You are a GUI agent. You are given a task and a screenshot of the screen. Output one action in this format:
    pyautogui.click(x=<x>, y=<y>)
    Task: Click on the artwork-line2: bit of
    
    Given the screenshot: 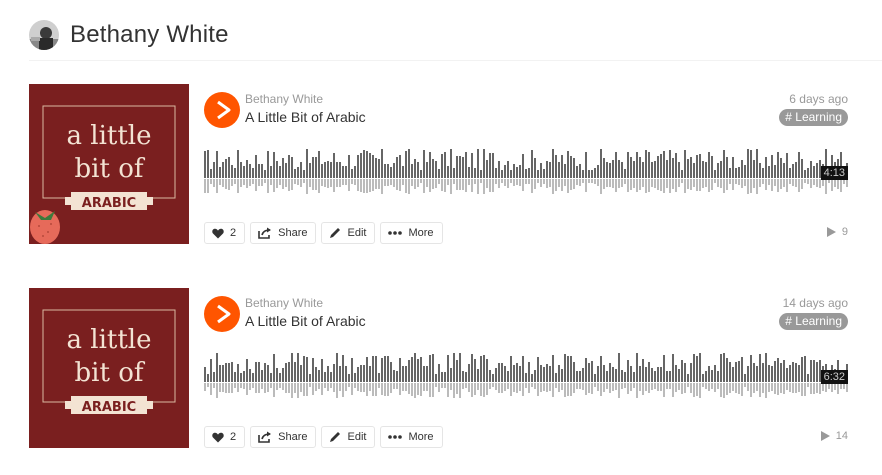 What is the action you would take?
    pyautogui.click(x=110, y=169)
    